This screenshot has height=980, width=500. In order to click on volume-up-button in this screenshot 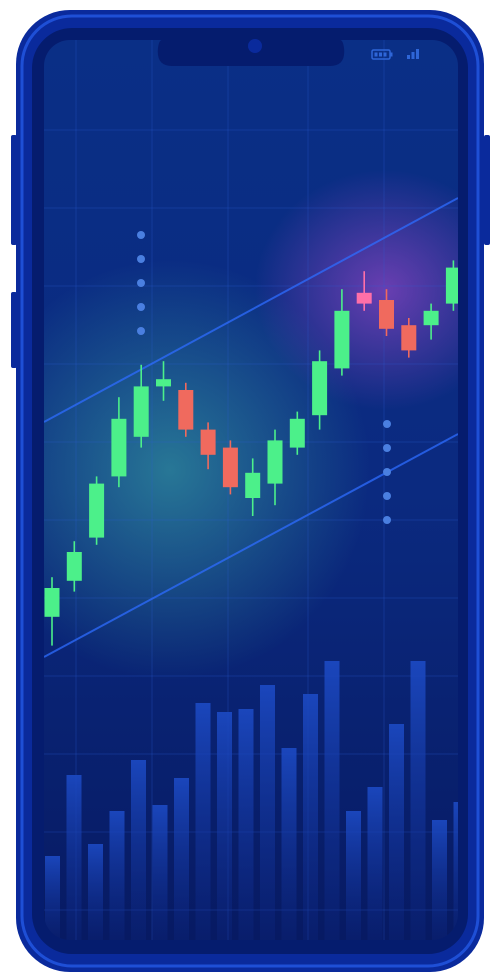, I will do `click(14, 190)`.